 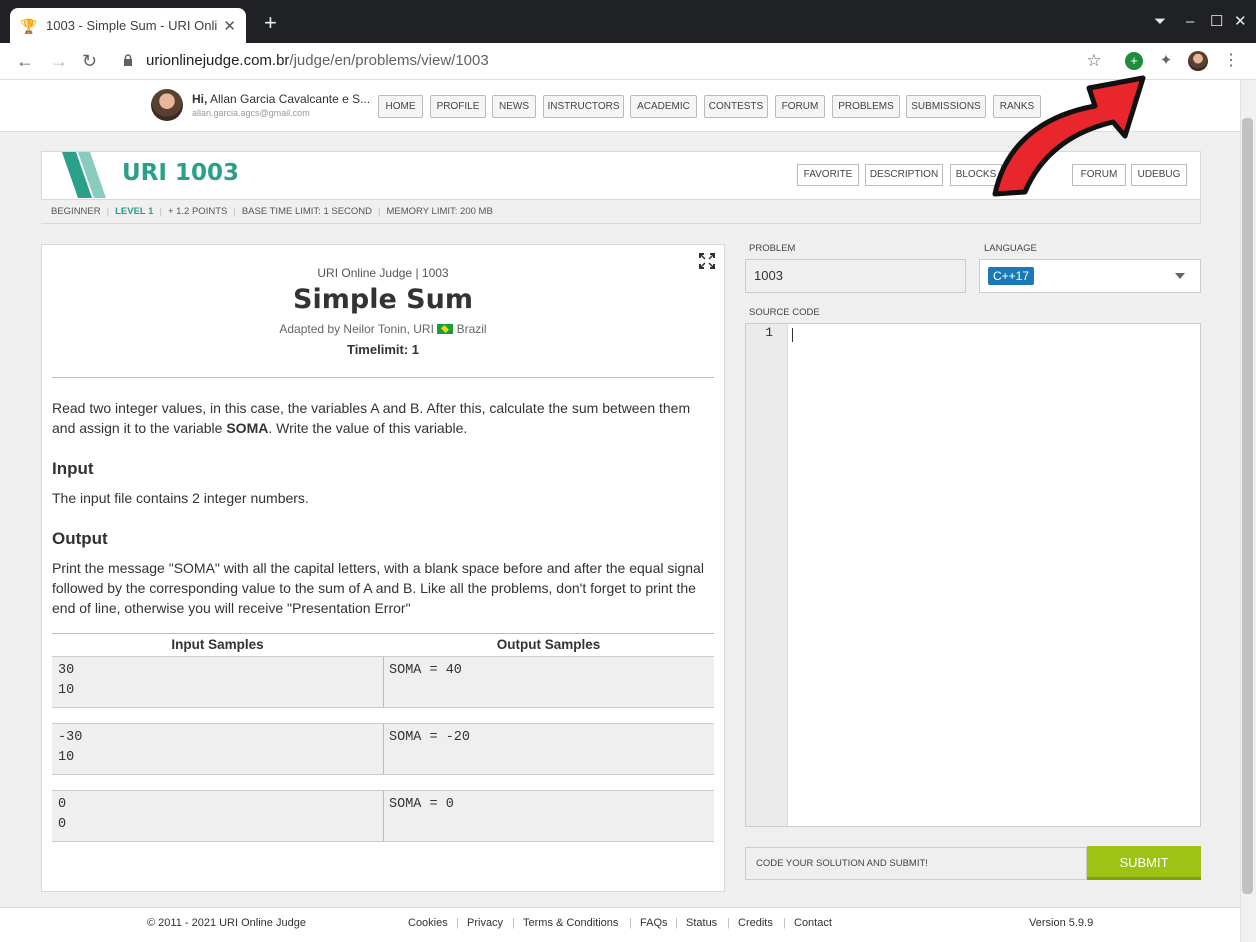 What do you see at coordinates (218, 60) in the screenshot?
I see `url-domain: urionlinejudge.com.br` at bounding box center [218, 60].